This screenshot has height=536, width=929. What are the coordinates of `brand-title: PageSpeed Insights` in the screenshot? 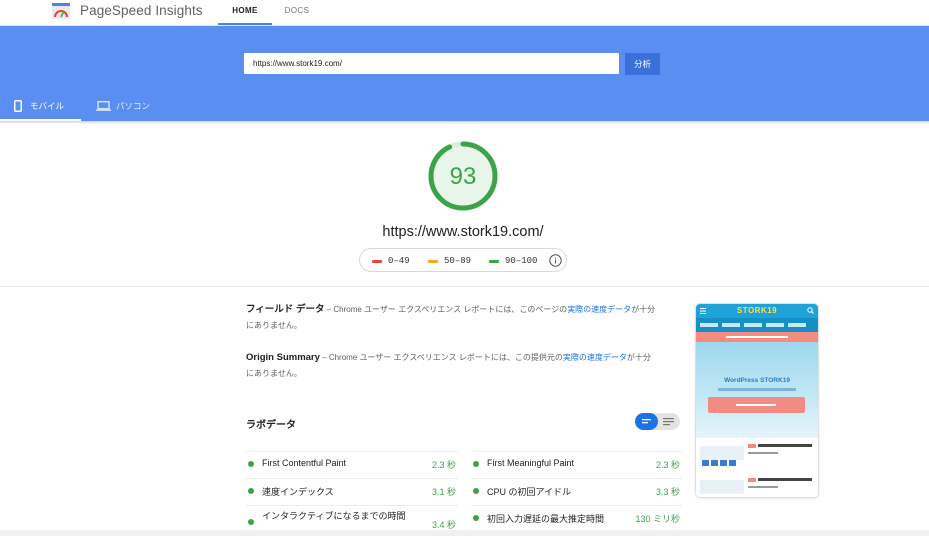 It's located at (141, 10).